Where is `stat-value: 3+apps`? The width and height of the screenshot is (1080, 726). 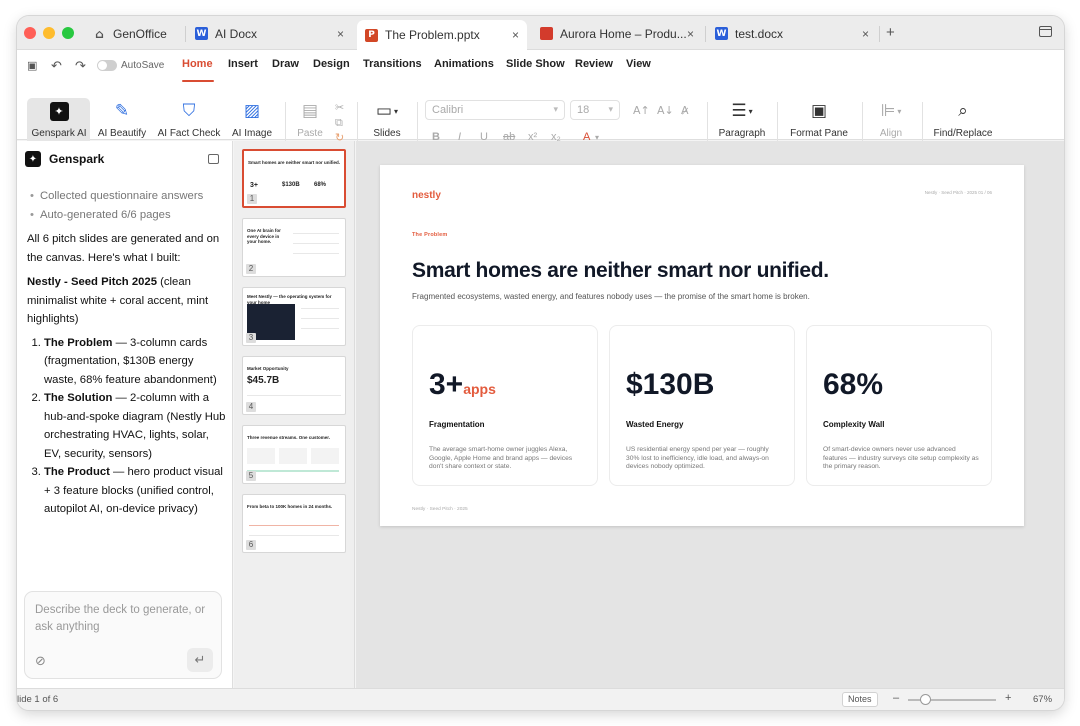 stat-value: 3+apps is located at coordinates (462, 384).